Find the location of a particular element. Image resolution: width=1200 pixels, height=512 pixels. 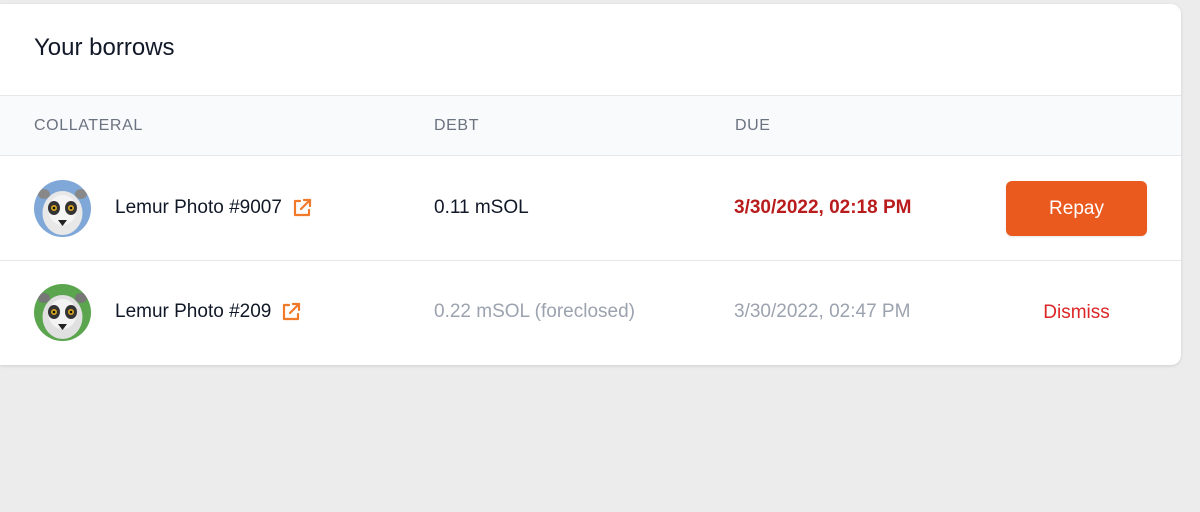

card-title: Your borrows is located at coordinates (104, 47).